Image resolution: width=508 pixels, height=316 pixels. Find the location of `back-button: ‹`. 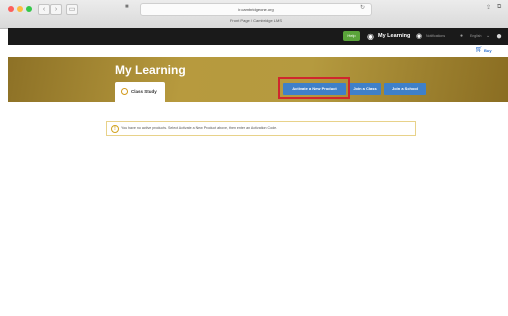

back-button: ‹ is located at coordinates (44, 9).